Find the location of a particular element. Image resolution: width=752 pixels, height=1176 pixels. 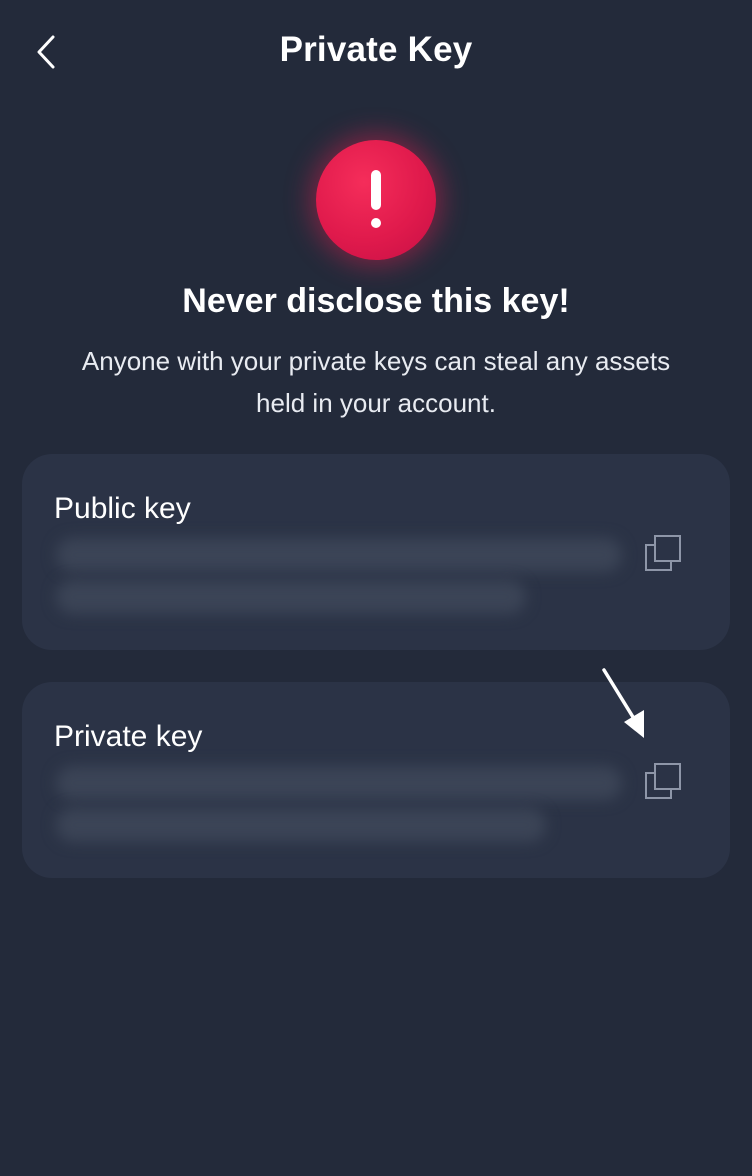

private-key-label: Private key is located at coordinates (128, 736).